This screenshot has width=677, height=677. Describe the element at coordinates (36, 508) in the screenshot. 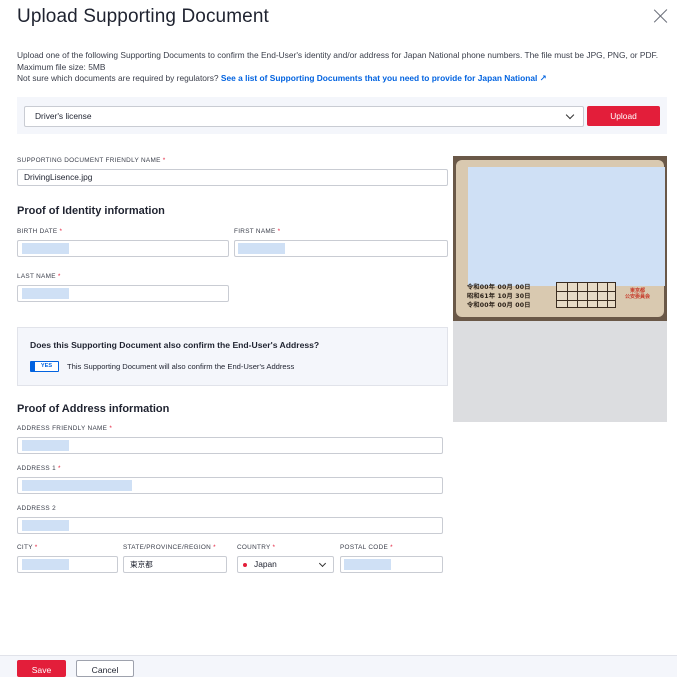

I see `address2-label: ADDRESS 2` at that location.